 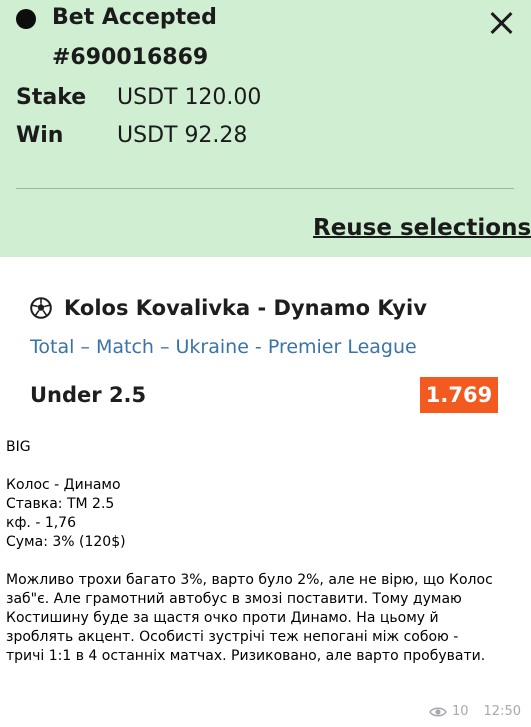 What do you see at coordinates (189, 97) in the screenshot?
I see `stake-value: USDT 120.00` at bounding box center [189, 97].